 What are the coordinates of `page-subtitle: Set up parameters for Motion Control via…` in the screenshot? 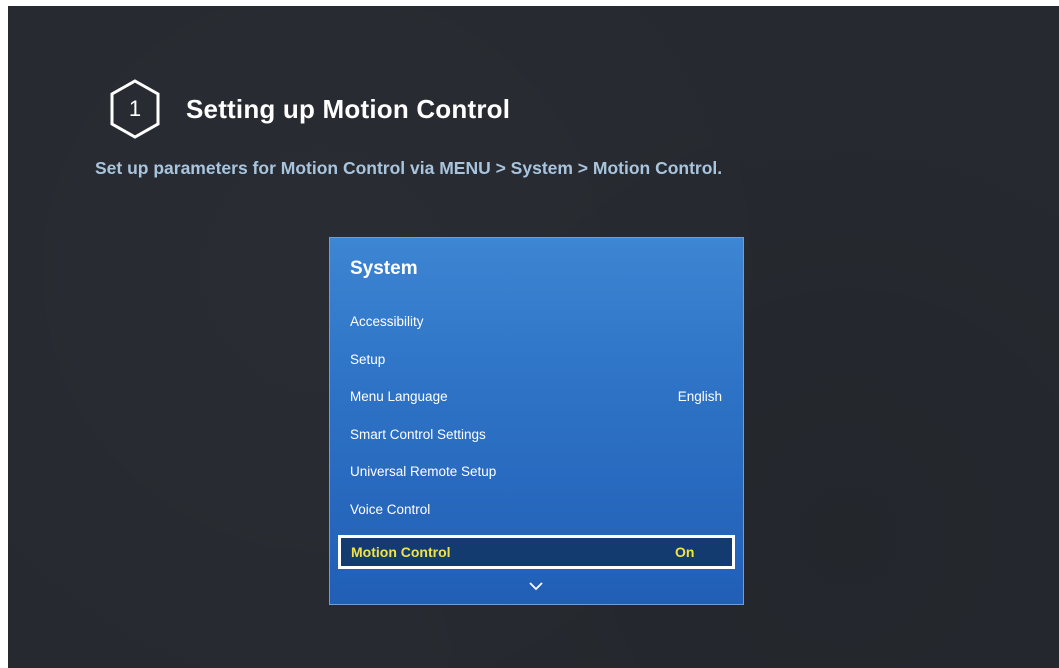 It's located at (409, 168).